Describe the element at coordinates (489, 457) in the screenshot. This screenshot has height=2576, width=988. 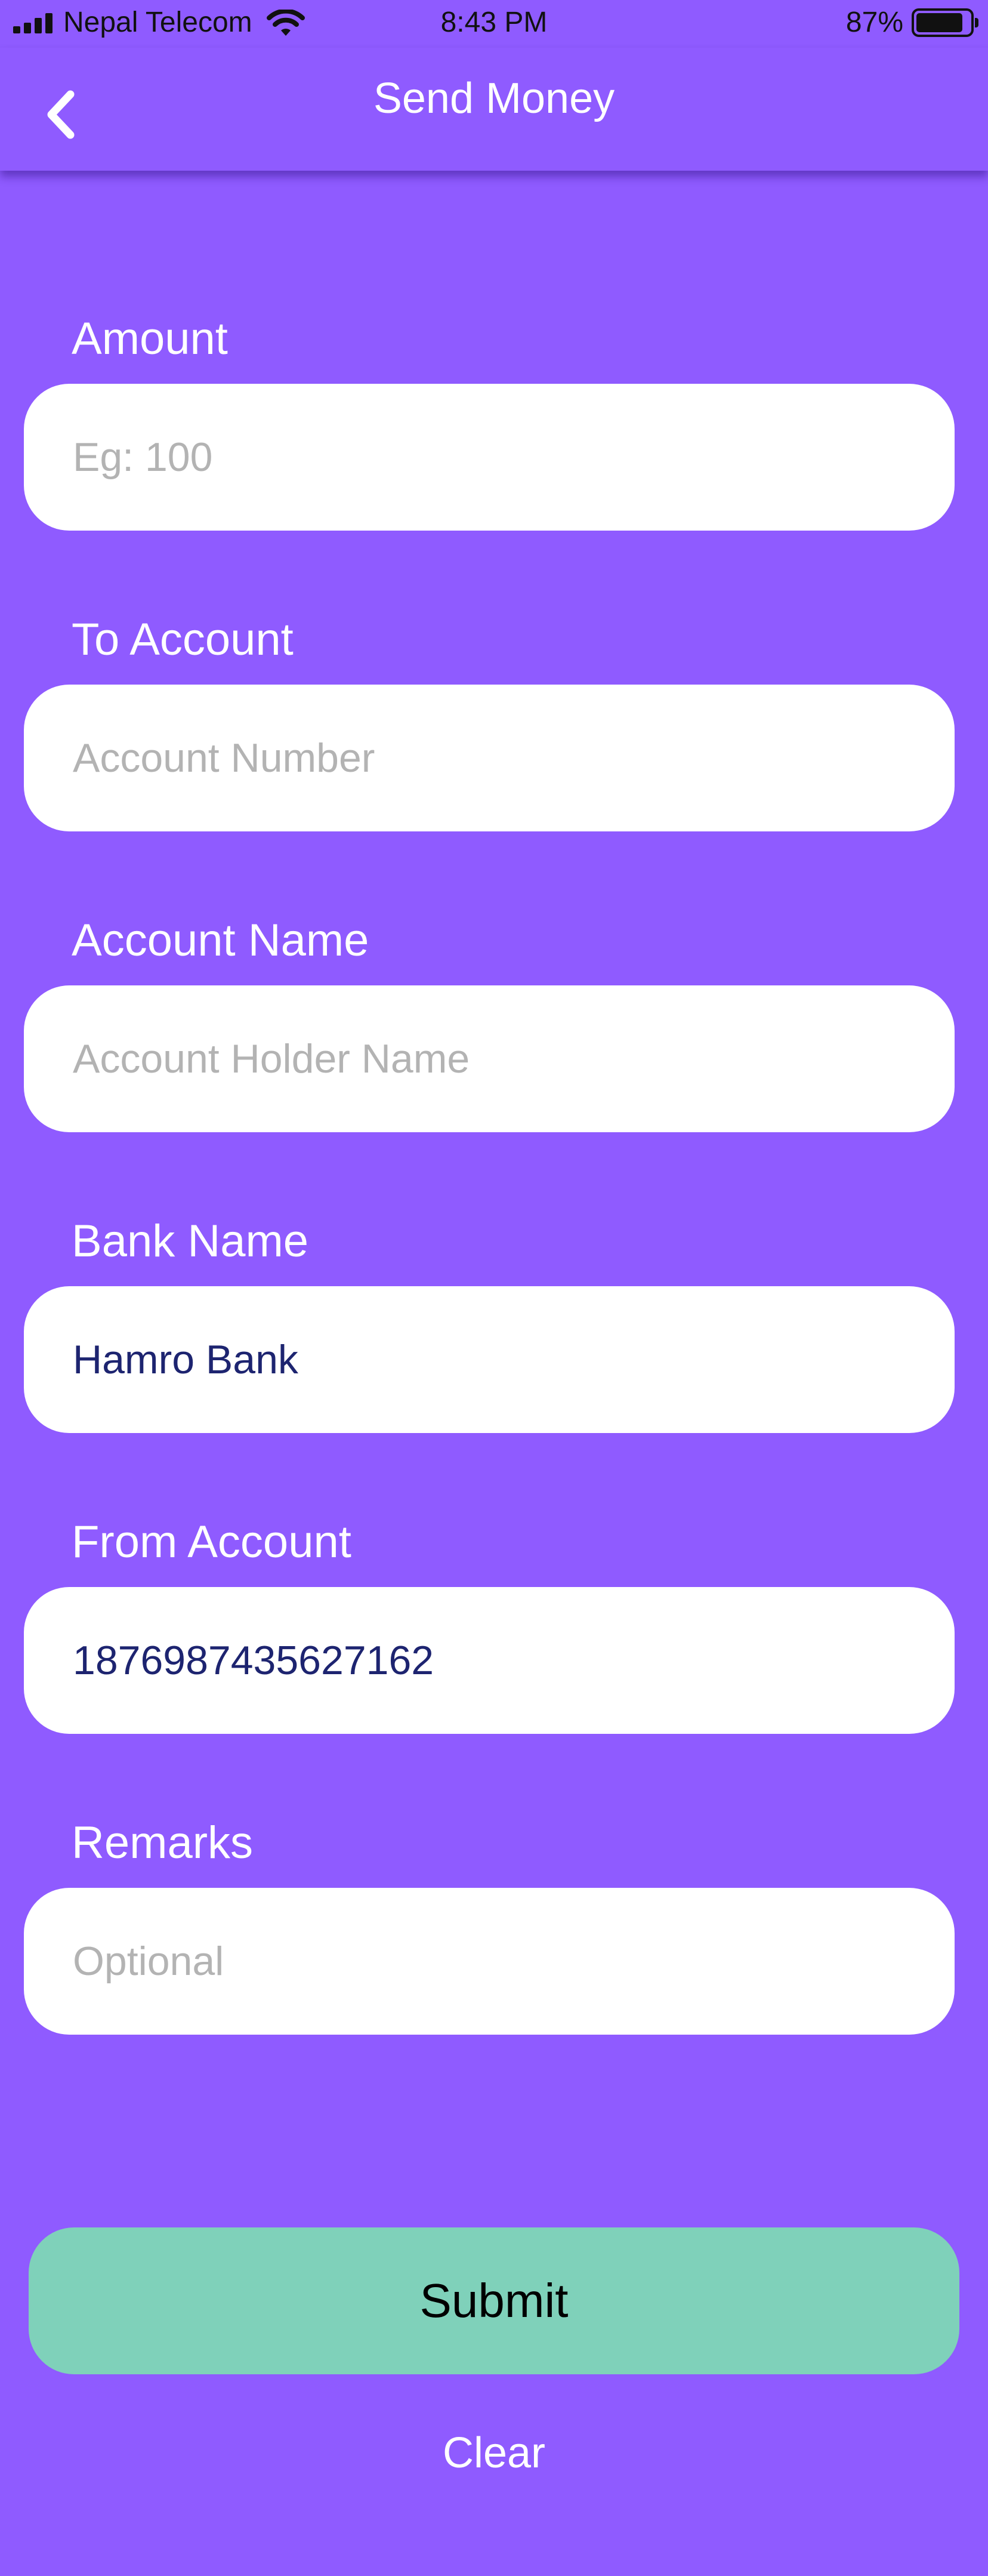
I see `amount-input` at that location.